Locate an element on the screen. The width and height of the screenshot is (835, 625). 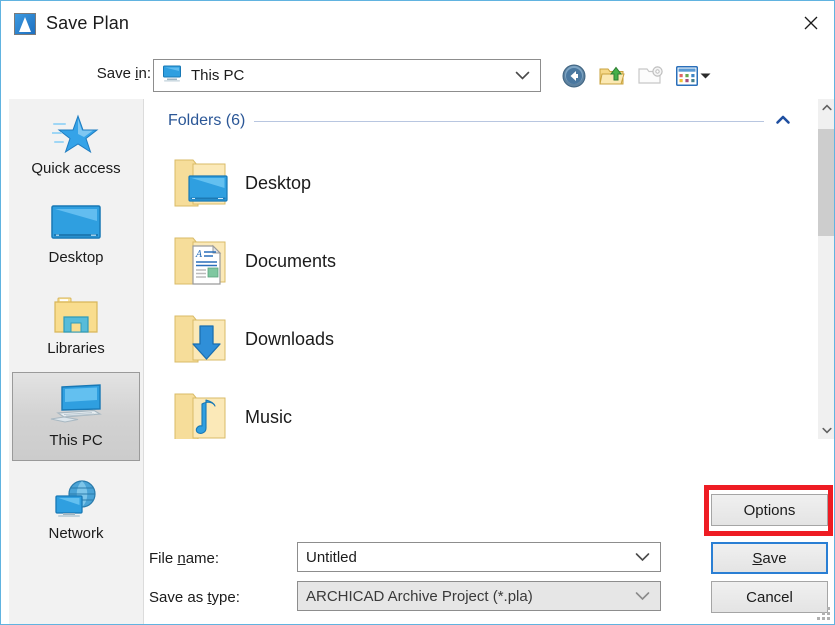
place-label: Quick access is located at coordinates (76, 169).